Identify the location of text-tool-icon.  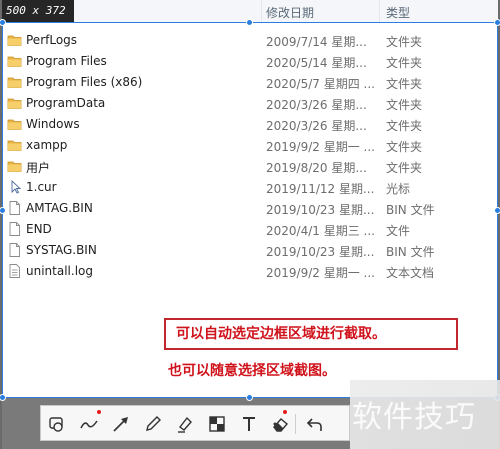
(249, 424).